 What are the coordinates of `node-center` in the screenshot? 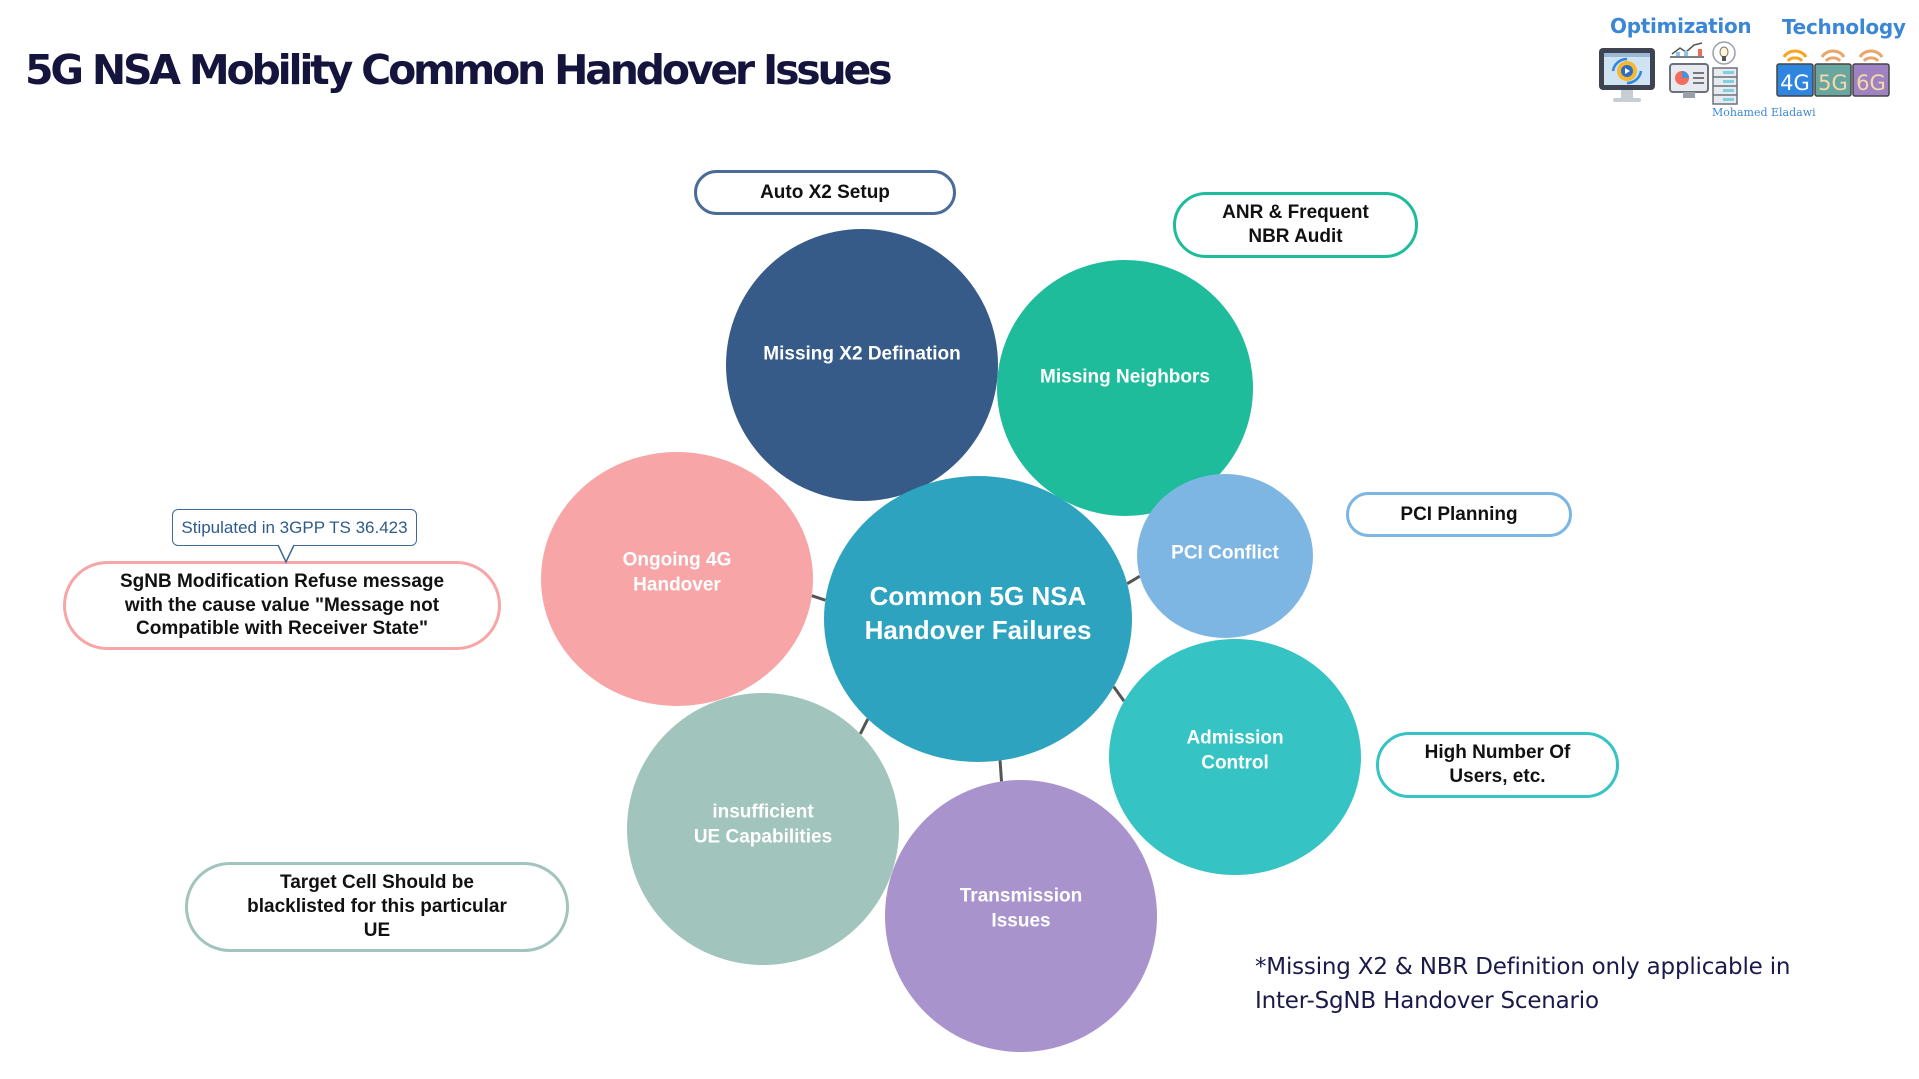 It's located at (978, 619).